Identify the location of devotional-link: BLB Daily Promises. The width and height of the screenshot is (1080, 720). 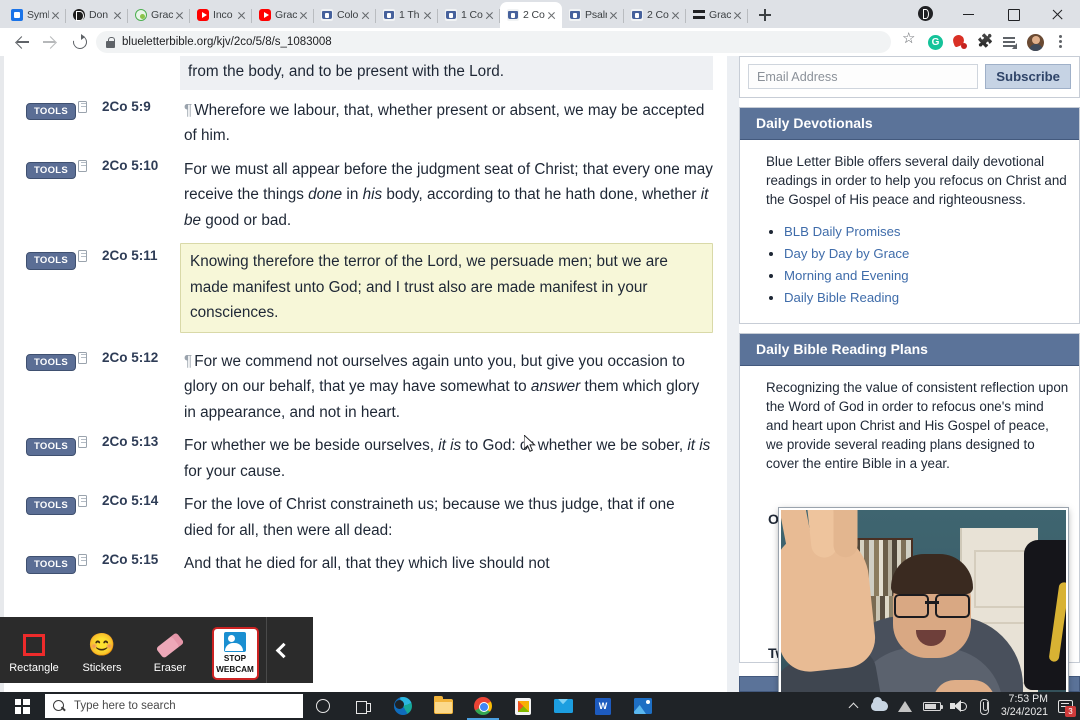
(842, 231).